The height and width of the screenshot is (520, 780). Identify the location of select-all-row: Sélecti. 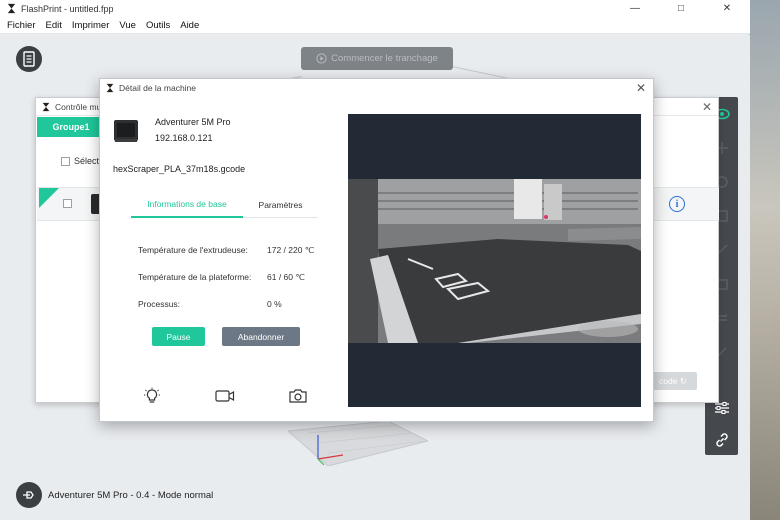
(81, 161).